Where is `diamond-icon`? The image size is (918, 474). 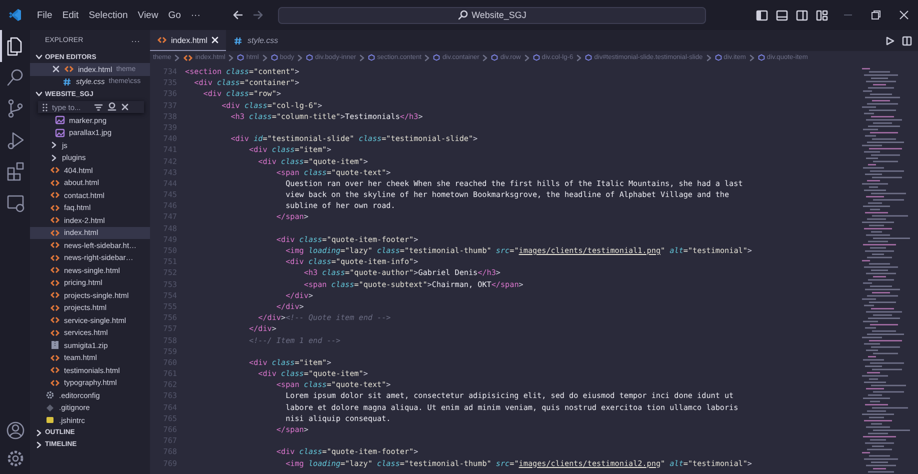
diamond-icon is located at coordinates (50, 407).